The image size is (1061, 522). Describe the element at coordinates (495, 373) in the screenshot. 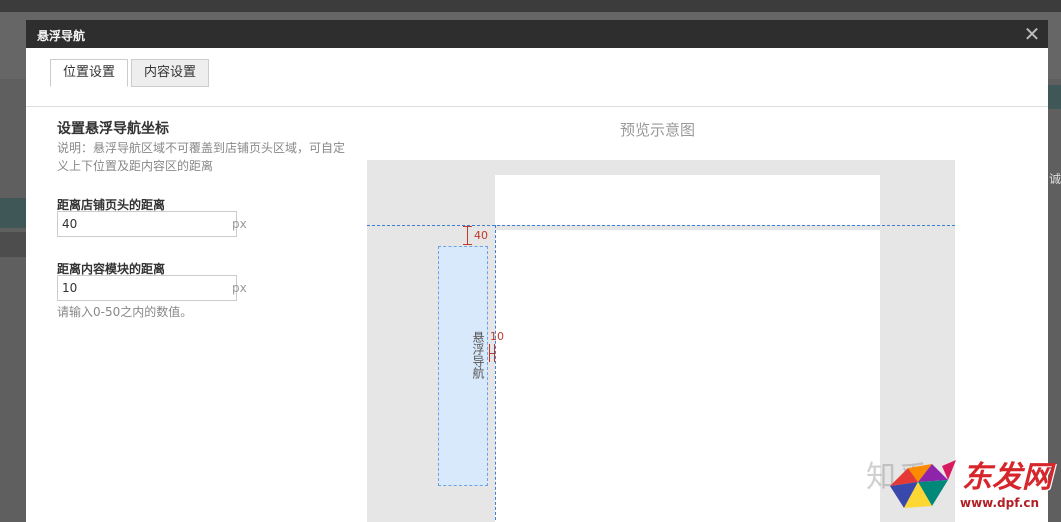

I see `preview-content-guide-line` at that location.